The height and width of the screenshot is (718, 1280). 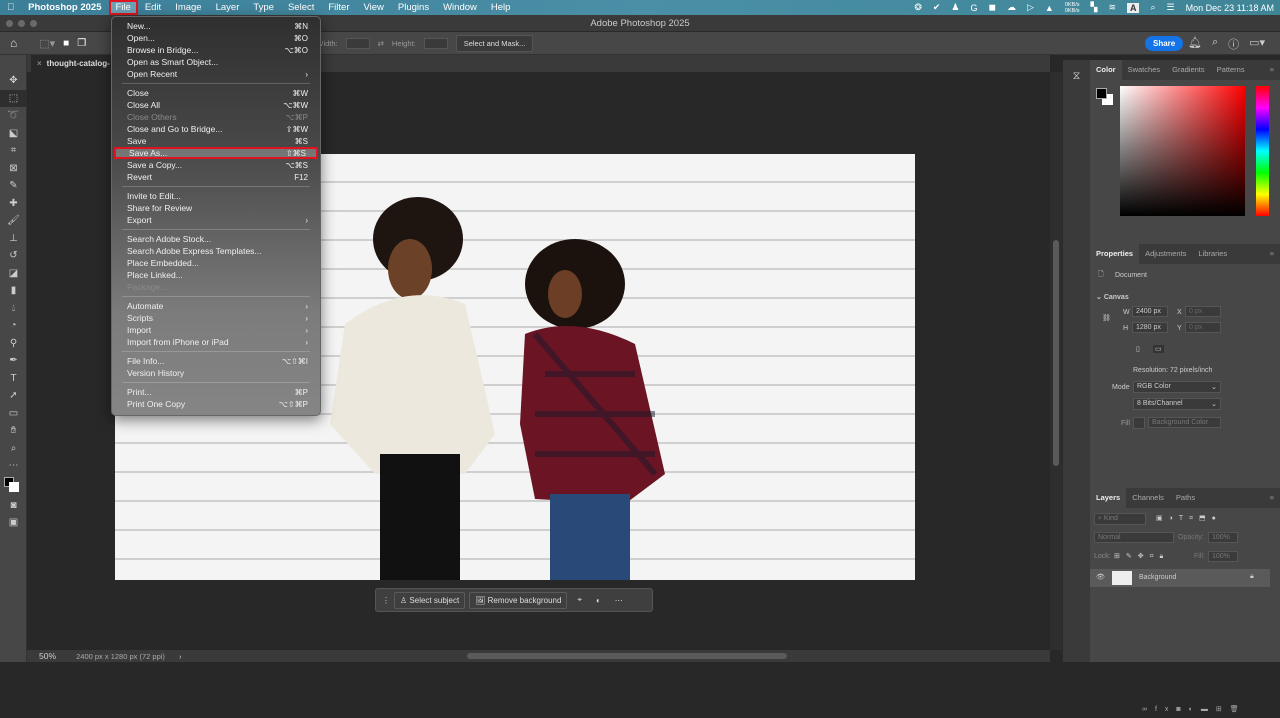 I want to click on history-panel-icon: ⧖, so click(x=1076, y=76).